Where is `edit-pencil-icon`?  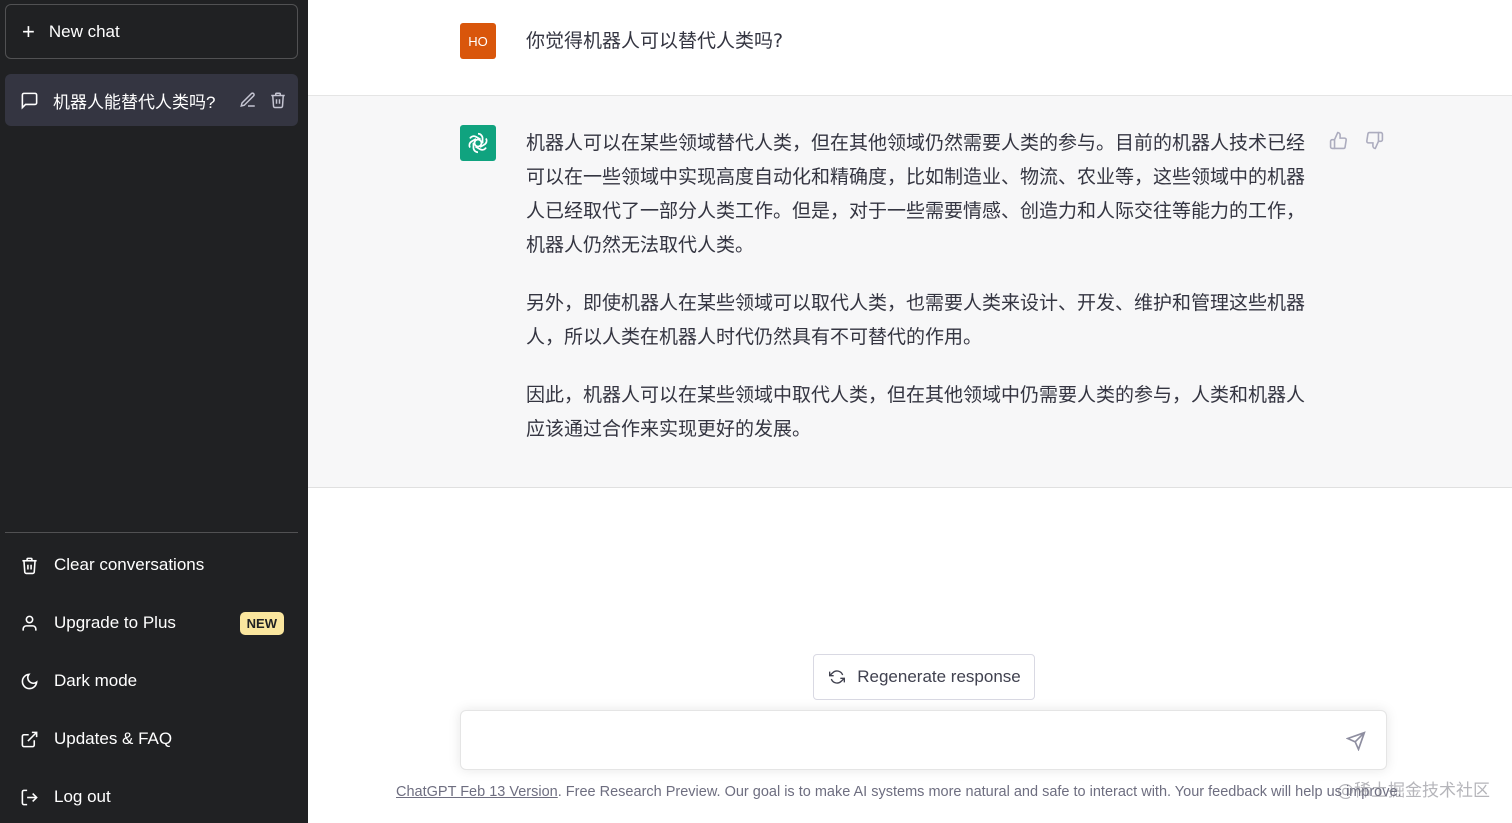
edit-pencil-icon is located at coordinates (248, 100).